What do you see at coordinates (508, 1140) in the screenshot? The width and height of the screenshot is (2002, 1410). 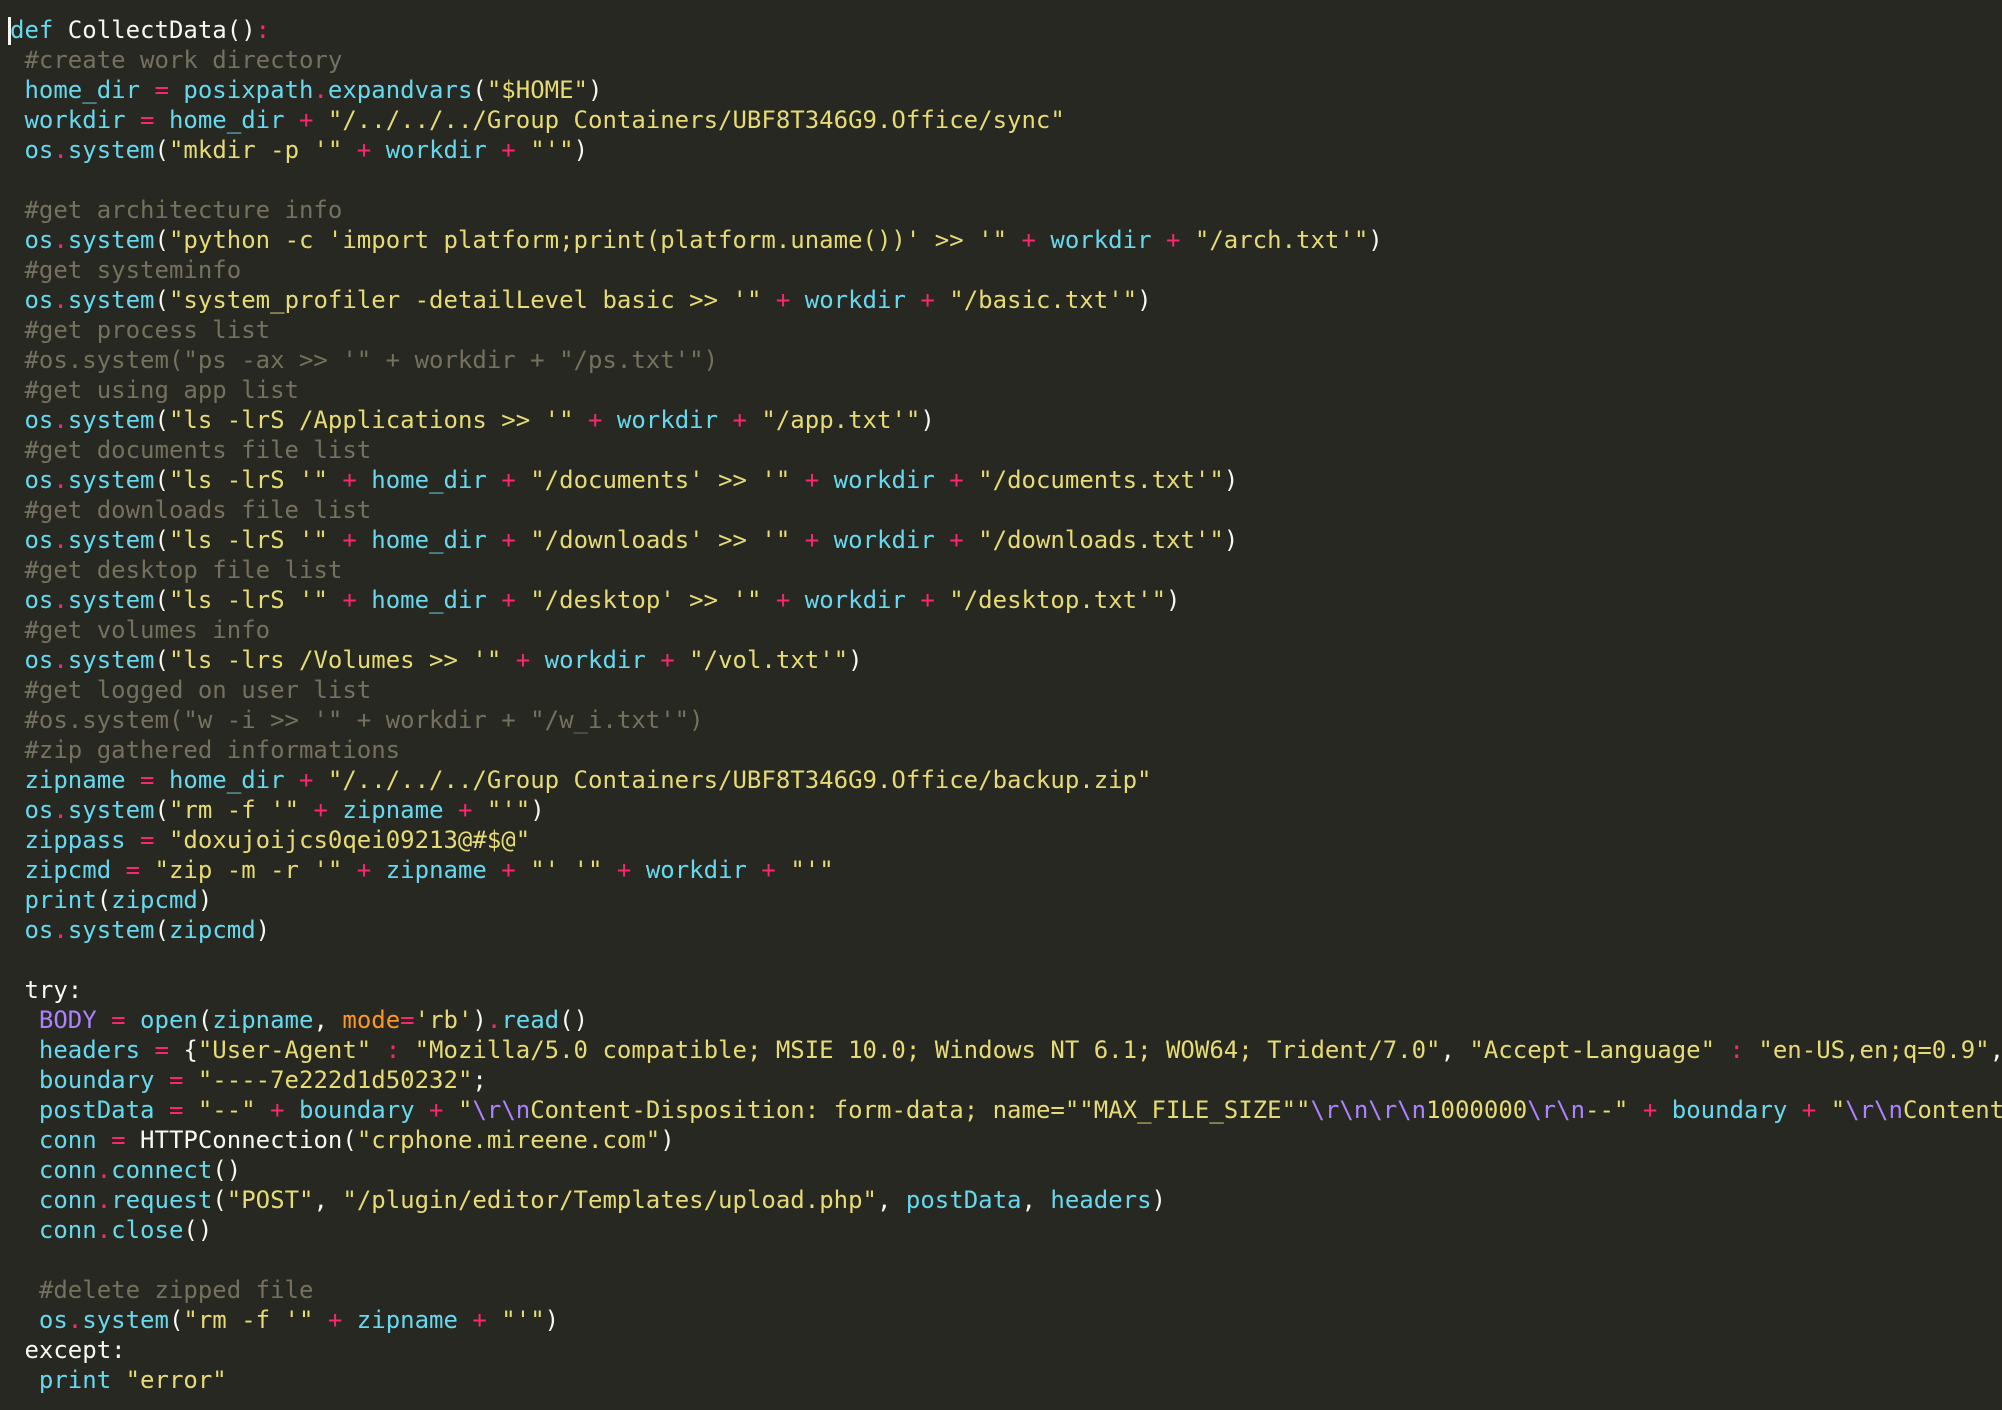 I see `code-token: "crphone.mireene.com"` at bounding box center [508, 1140].